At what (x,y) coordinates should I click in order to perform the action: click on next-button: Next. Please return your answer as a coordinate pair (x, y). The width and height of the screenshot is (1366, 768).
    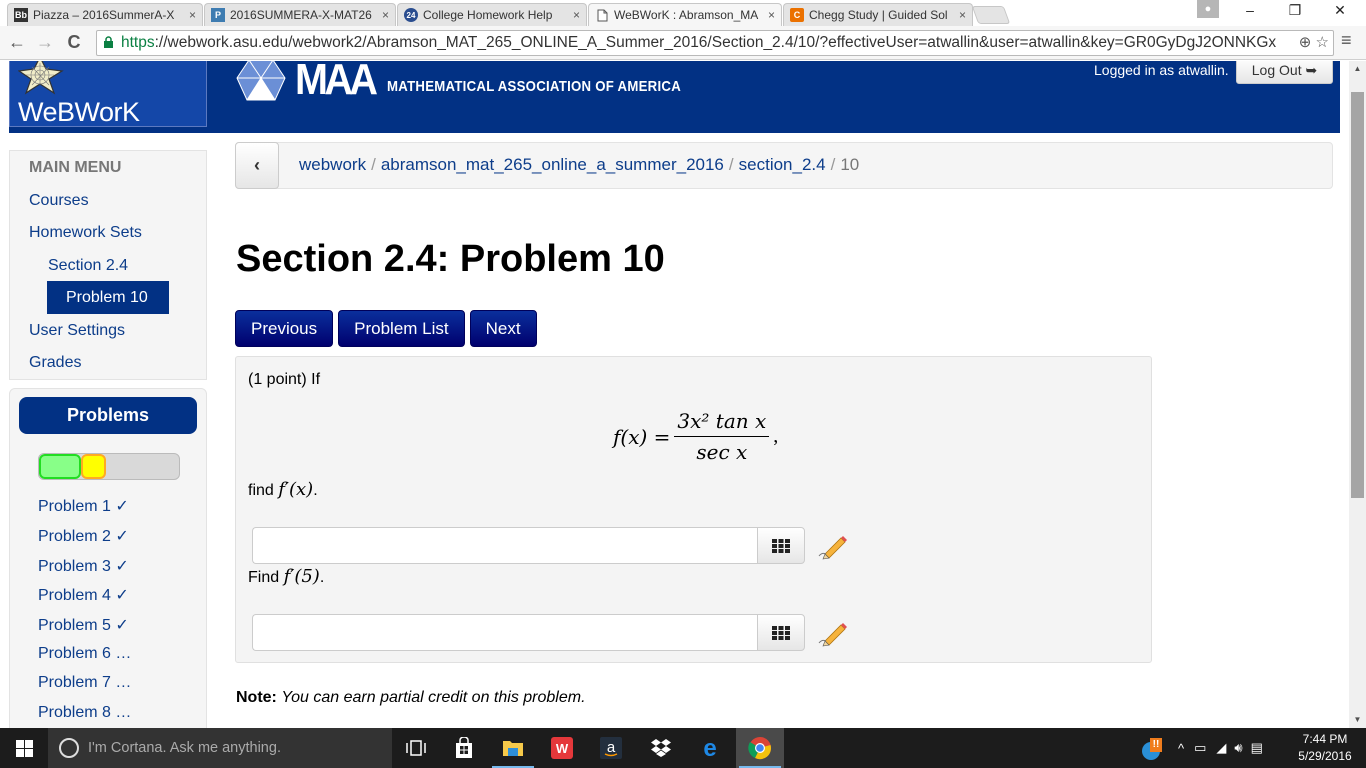
    Looking at the image, I should click on (503, 328).